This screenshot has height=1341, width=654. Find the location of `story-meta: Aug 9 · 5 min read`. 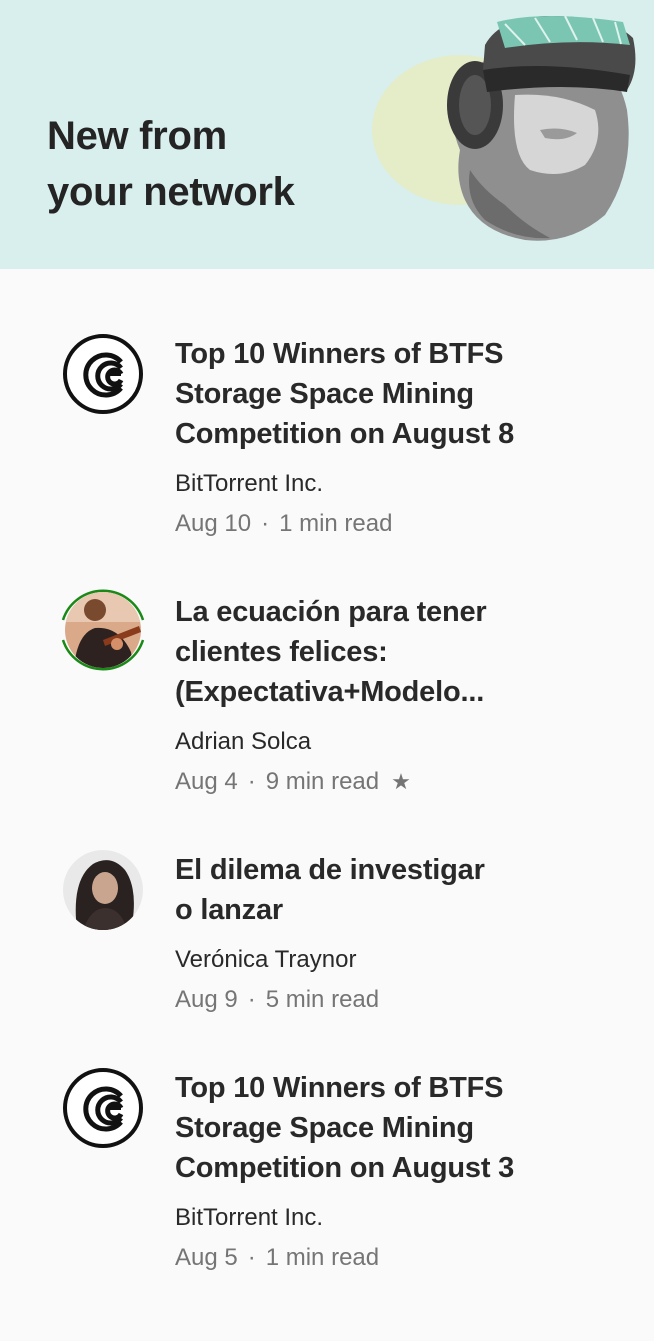

story-meta: Aug 9 · 5 min read is located at coordinates (277, 1000).